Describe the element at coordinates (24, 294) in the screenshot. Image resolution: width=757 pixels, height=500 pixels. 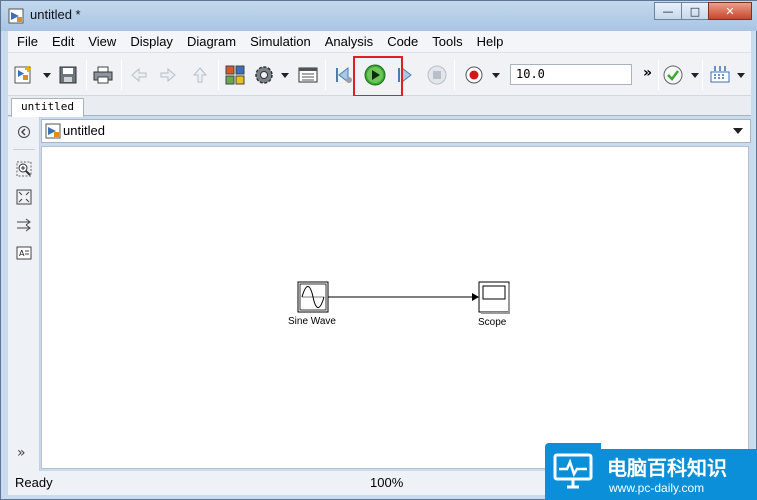
I see `left-palette: A »` at that location.